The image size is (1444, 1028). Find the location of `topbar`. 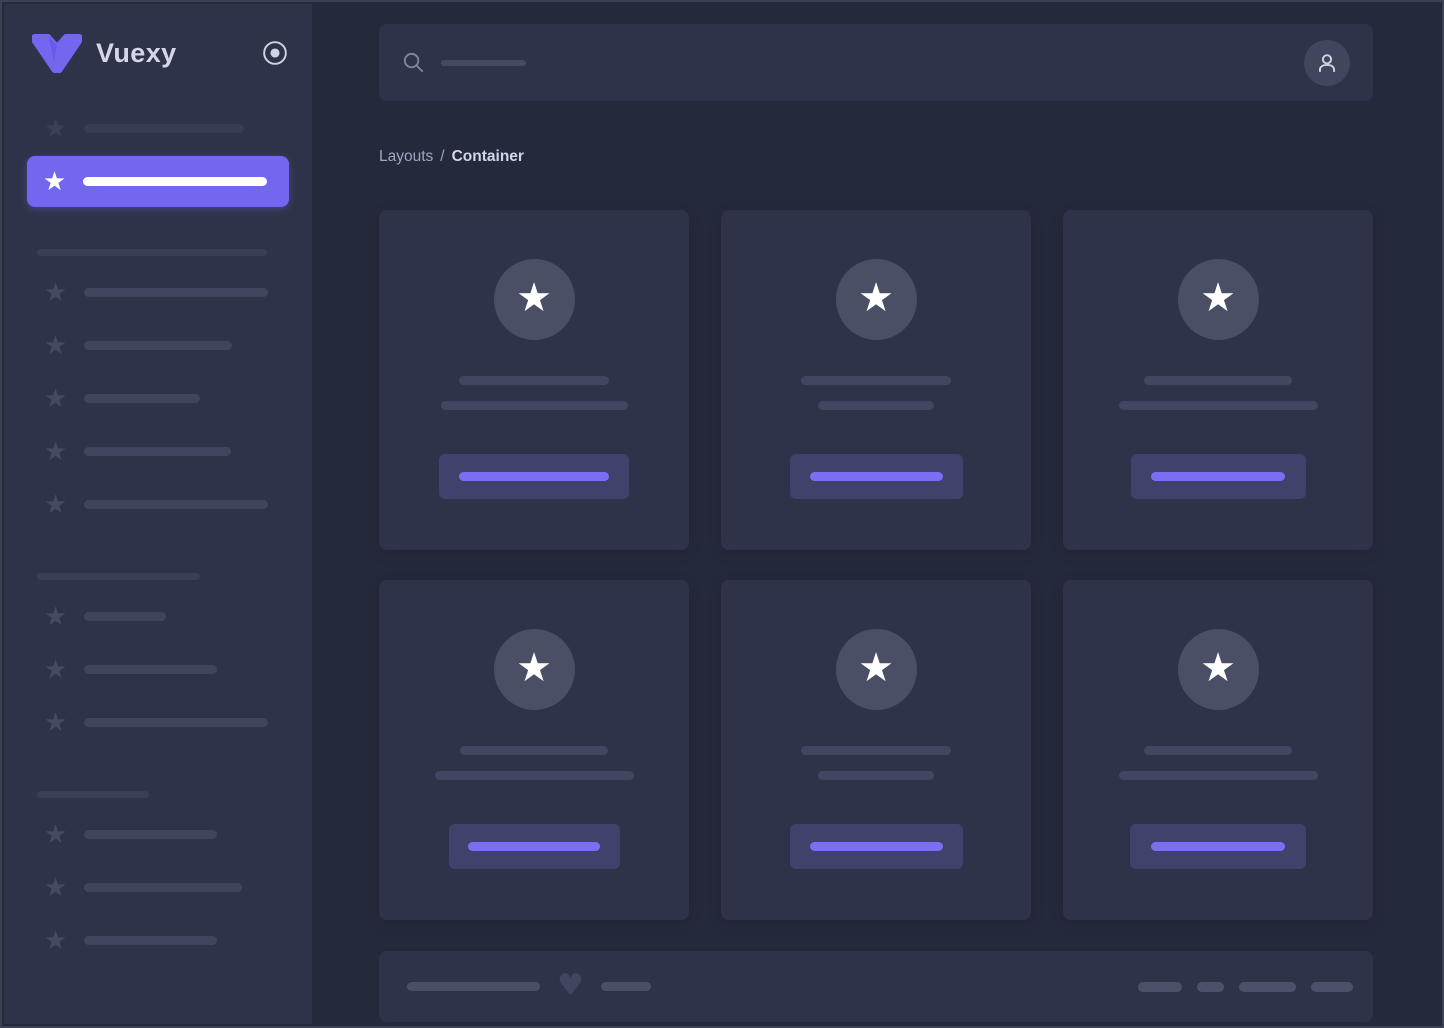

topbar is located at coordinates (876, 62).